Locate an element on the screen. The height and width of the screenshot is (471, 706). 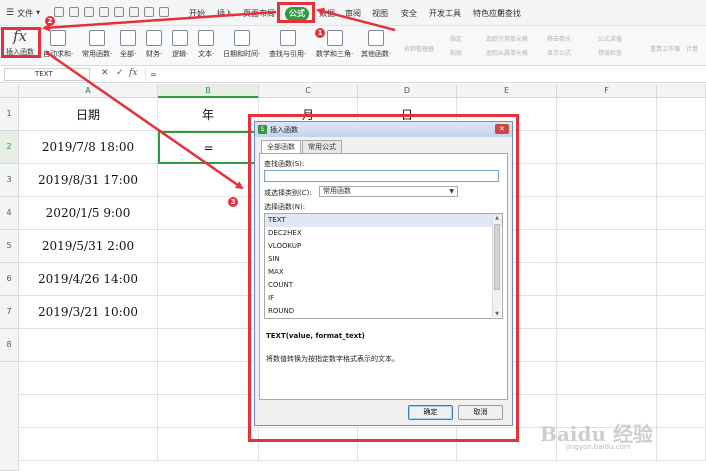
arrow-to-formula-tab is located at coordinates (356, 19).